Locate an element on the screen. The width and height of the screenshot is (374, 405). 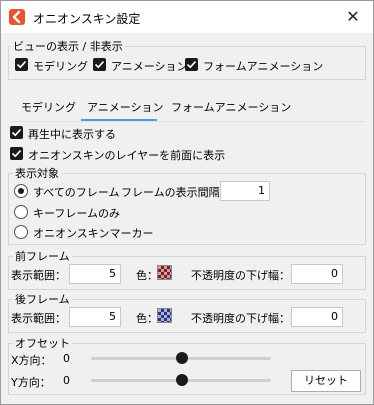
close-button: ✕ is located at coordinates (353, 17).